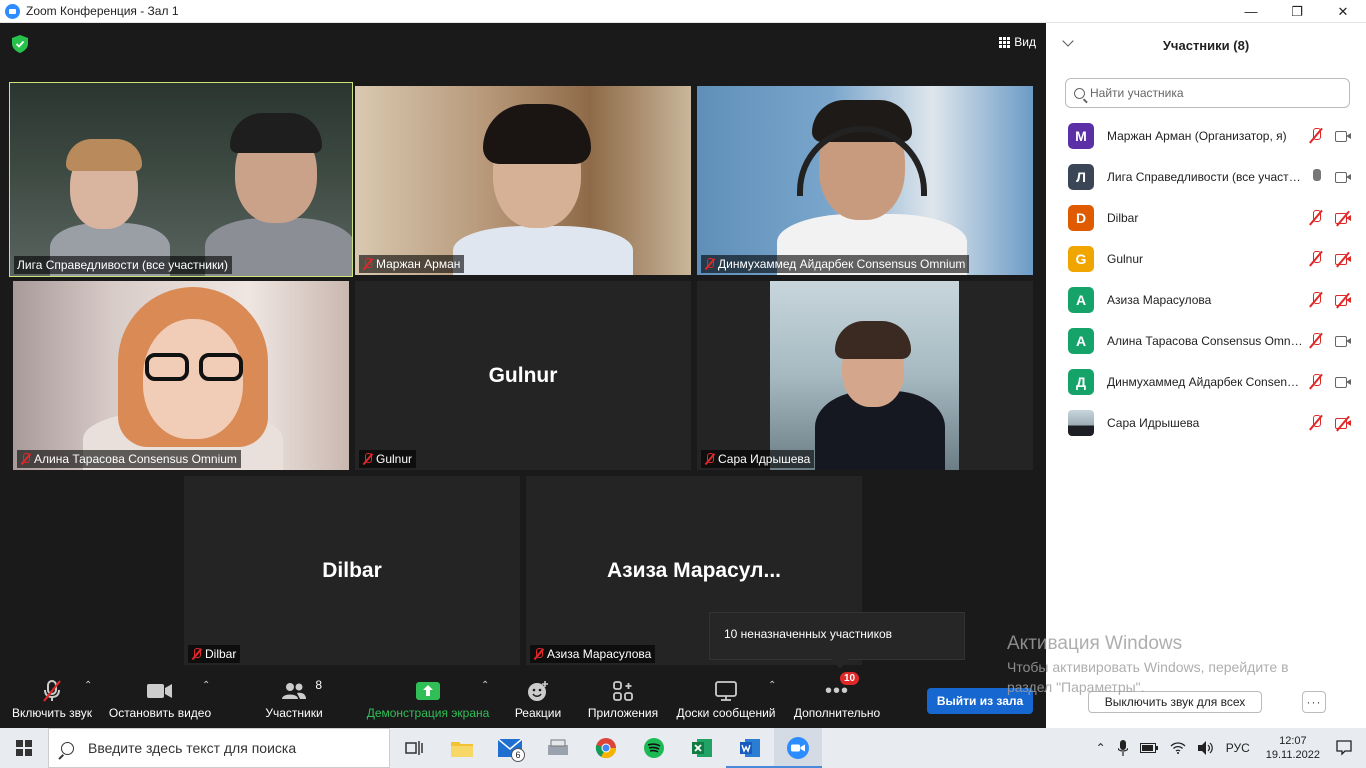 The height and width of the screenshot is (768, 1366). I want to click on tile-center-name: Dilbar, so click(352, 570).